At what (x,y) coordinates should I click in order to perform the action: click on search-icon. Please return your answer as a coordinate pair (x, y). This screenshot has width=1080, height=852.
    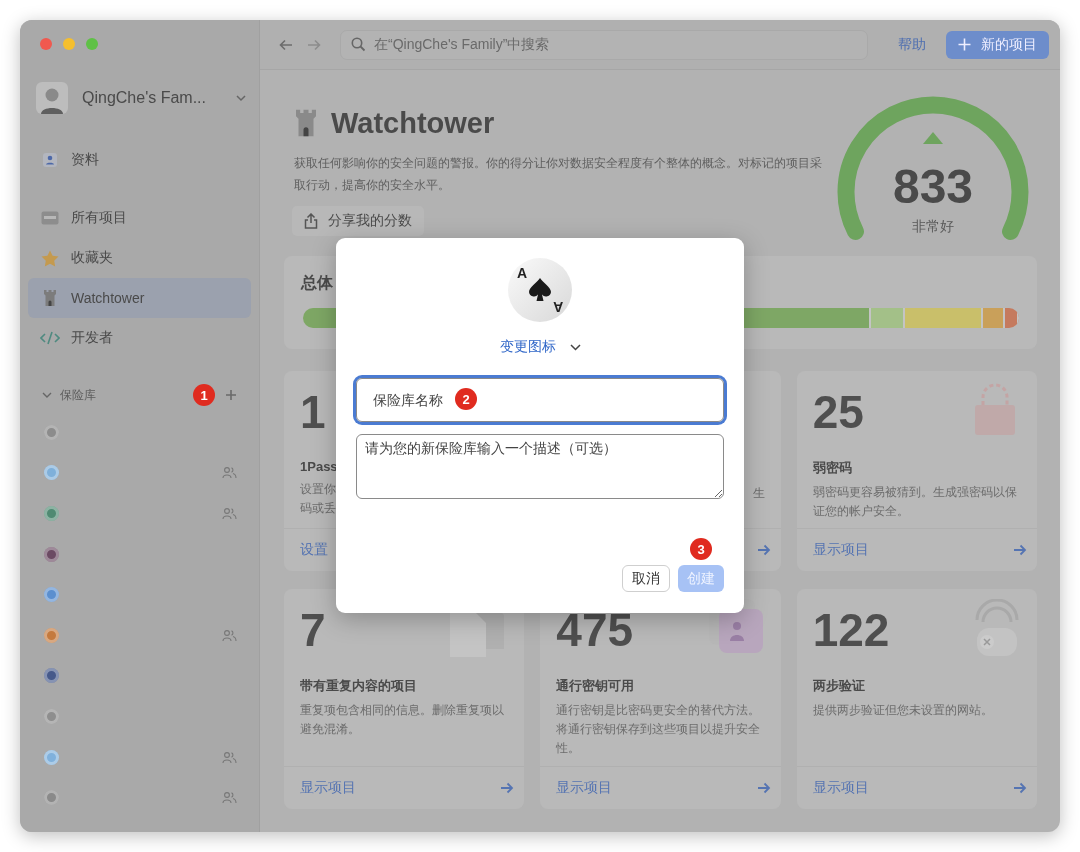
    Looking at the image, I should click on (358, 44).